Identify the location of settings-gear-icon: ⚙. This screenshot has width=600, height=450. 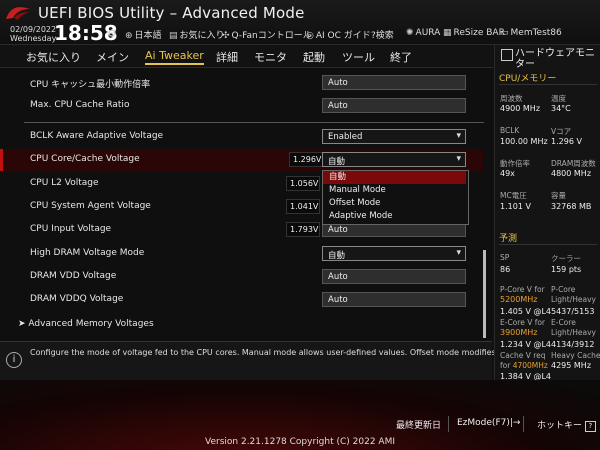
(112, 33).